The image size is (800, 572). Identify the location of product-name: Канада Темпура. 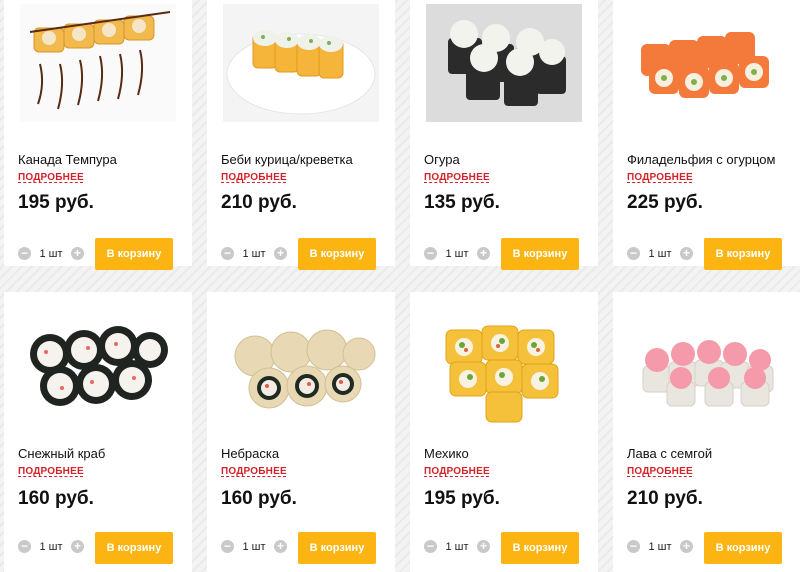
(67, 159).